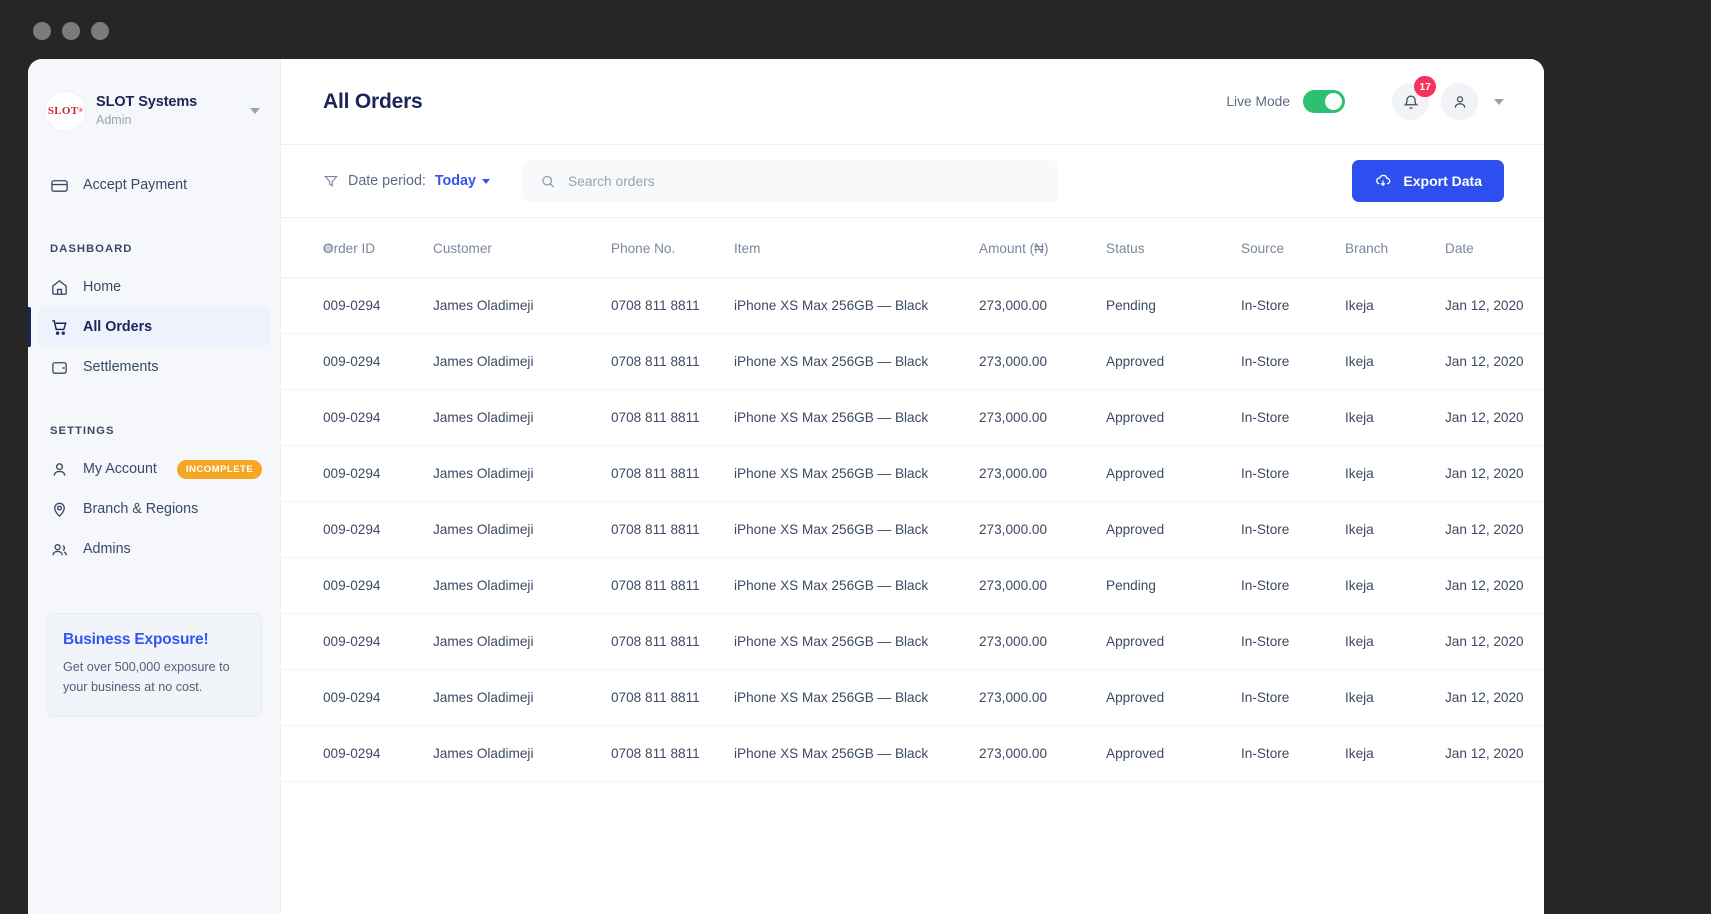 Image resolution: width=1711 pixels, height=914 pixels. Describe the element at coordinates (100, 31) in the screenshot. I see `maximize-dot` at that location.